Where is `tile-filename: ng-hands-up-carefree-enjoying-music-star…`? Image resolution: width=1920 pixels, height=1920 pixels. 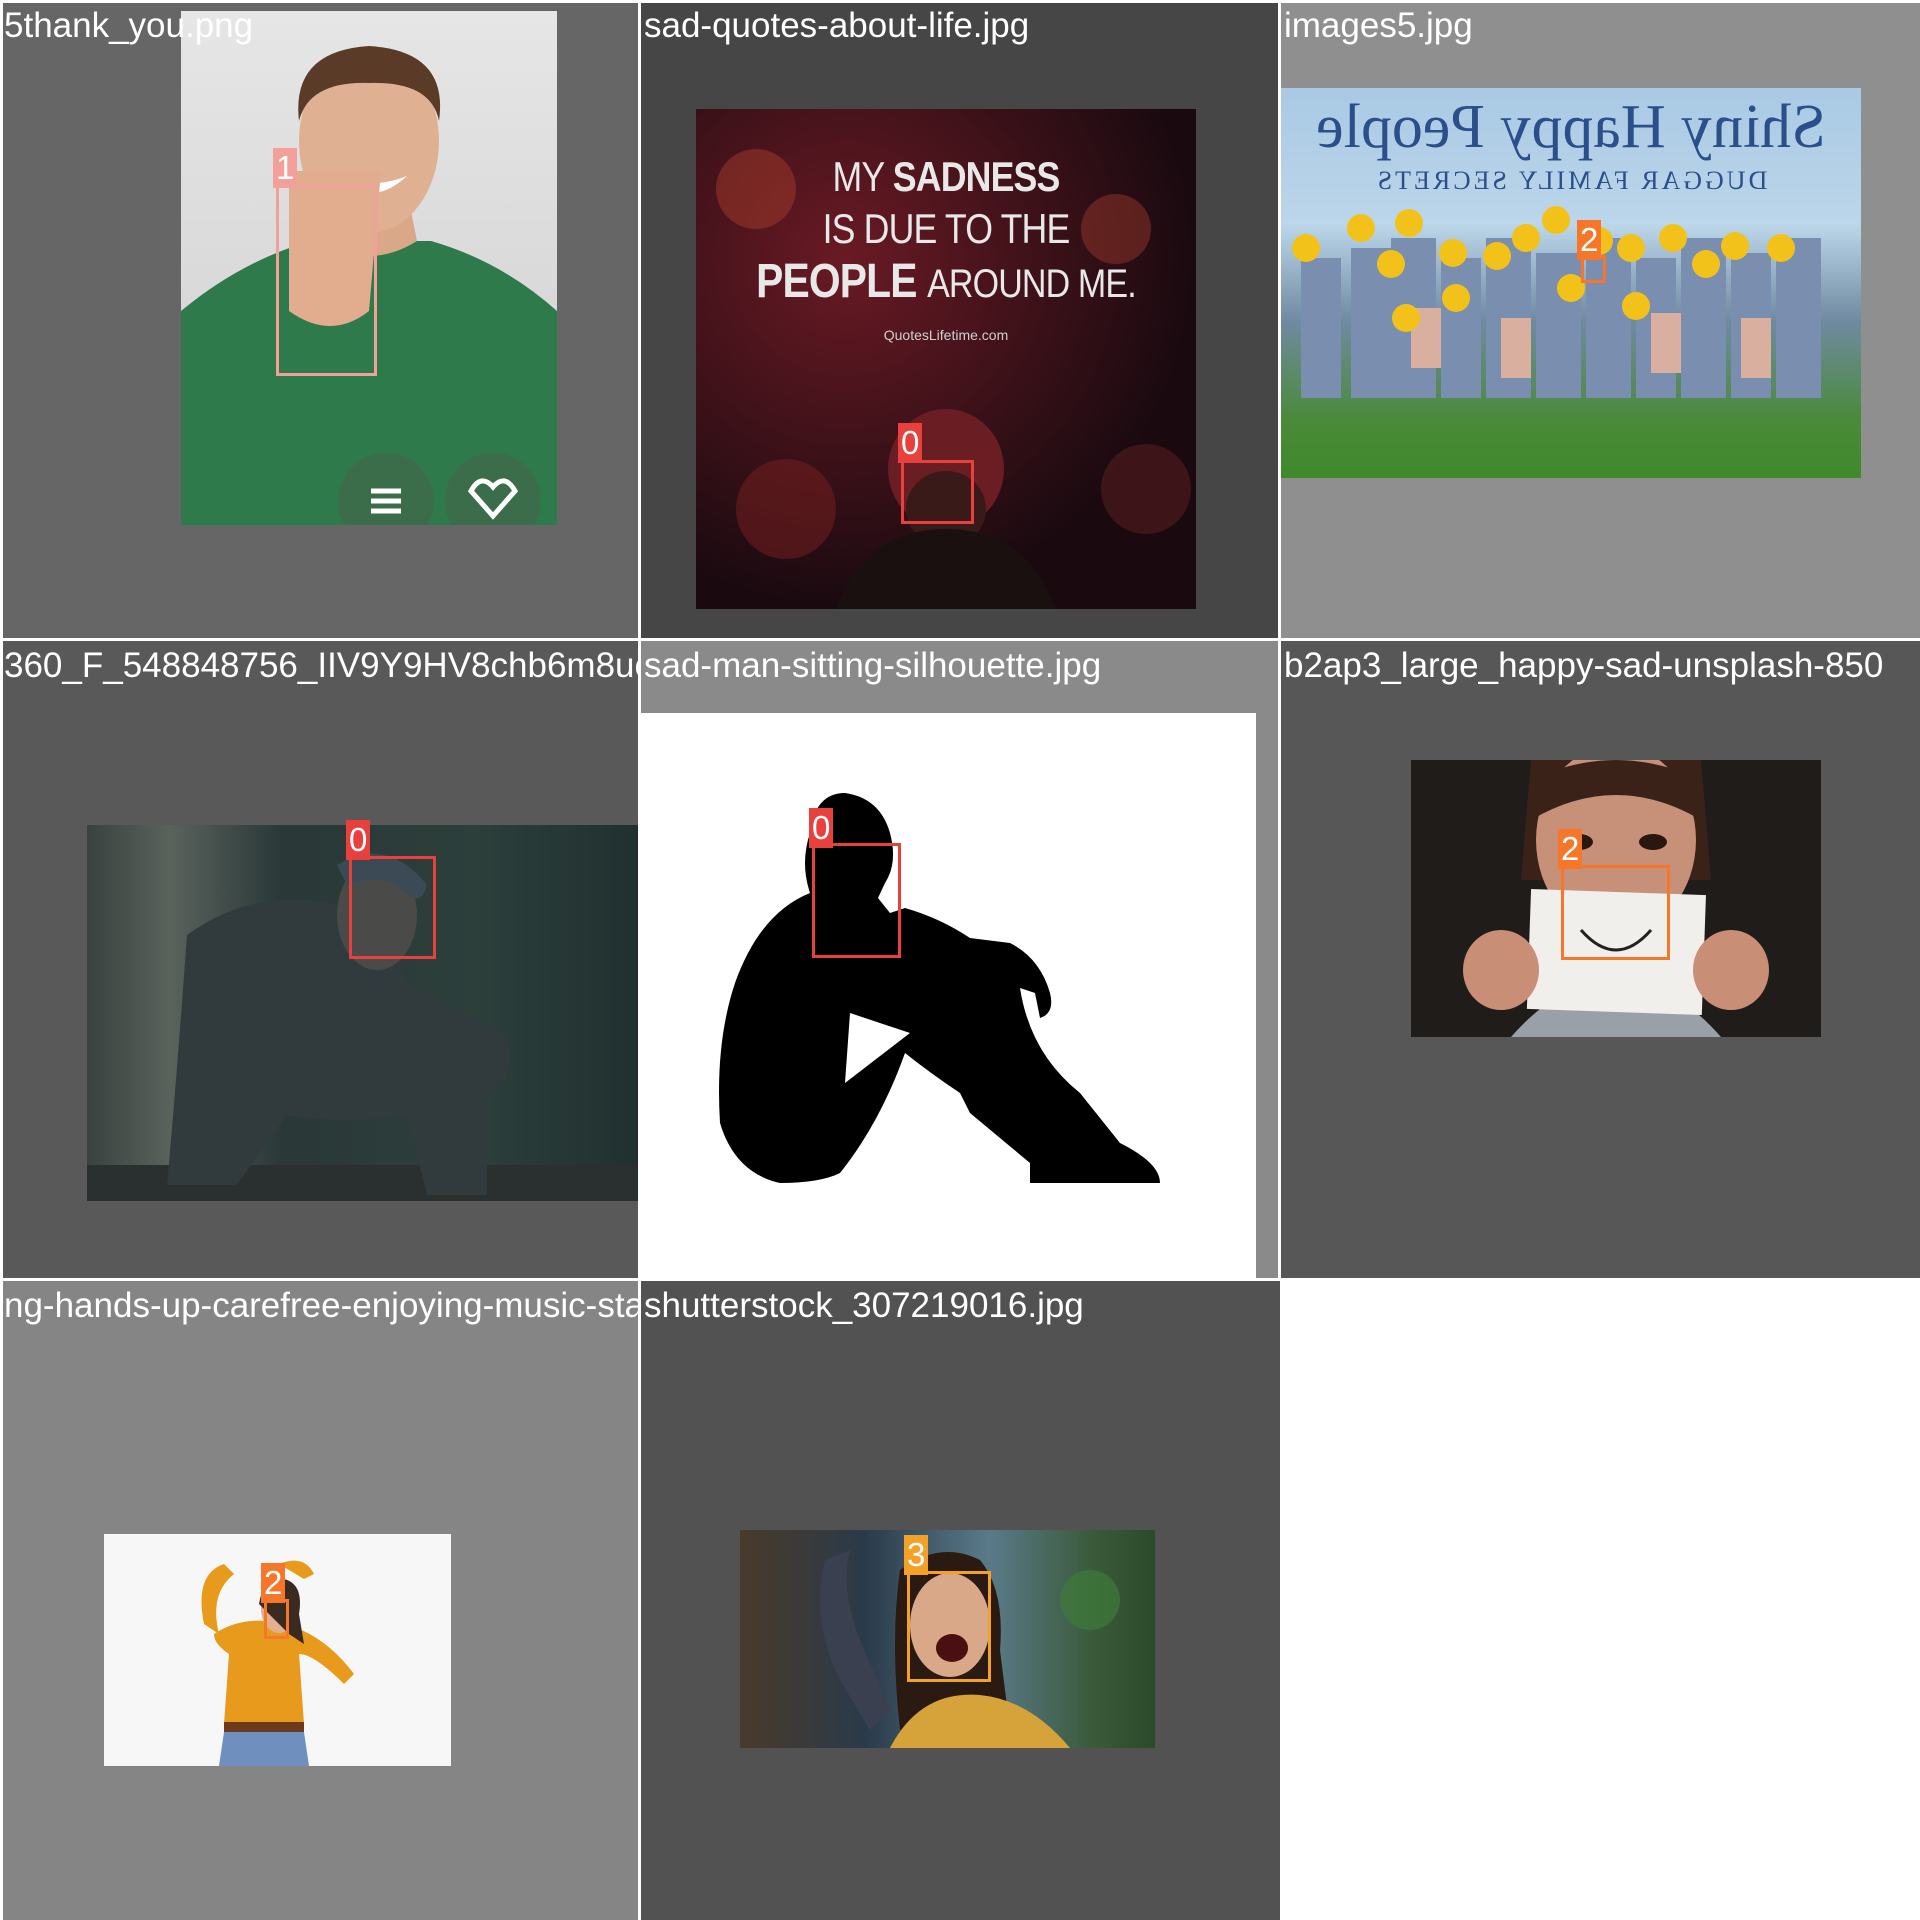
tile-filename: ng-hands-up-carefree-enjoying-music-star… is located at coordinates (322, 1305).